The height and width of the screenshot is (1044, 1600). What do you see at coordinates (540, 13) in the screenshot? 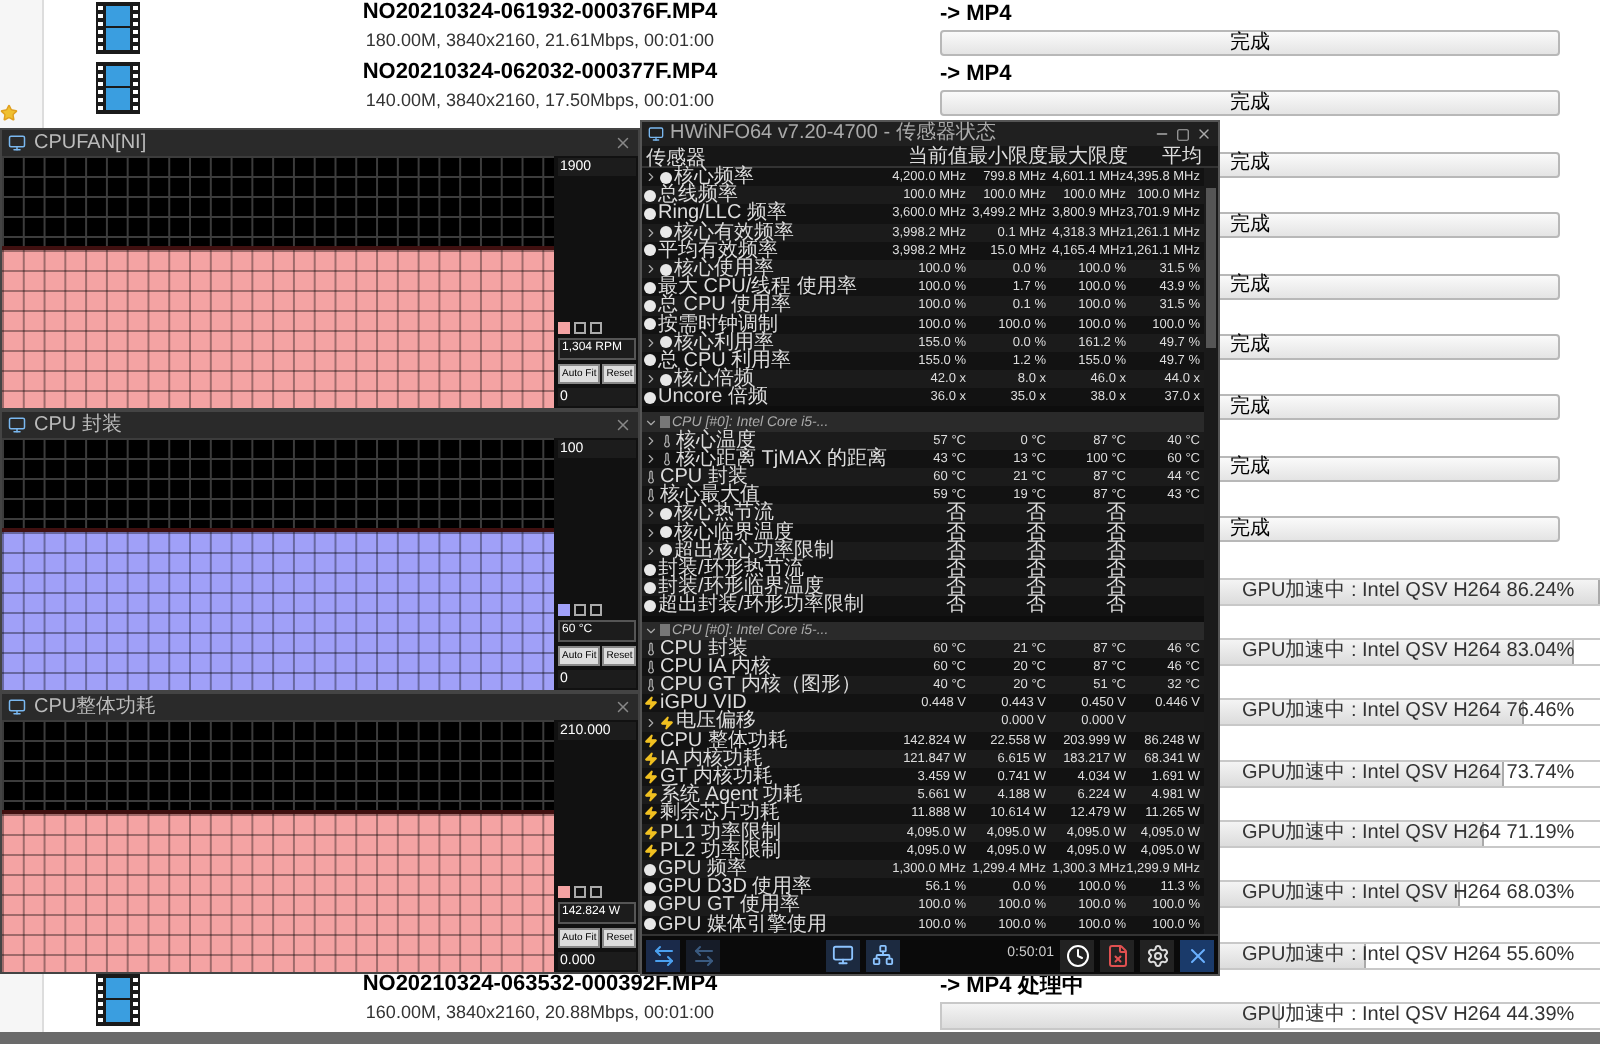
I see `file-name: NO20210324-061932-000376F.MP4` at bounding box center [540, 13].